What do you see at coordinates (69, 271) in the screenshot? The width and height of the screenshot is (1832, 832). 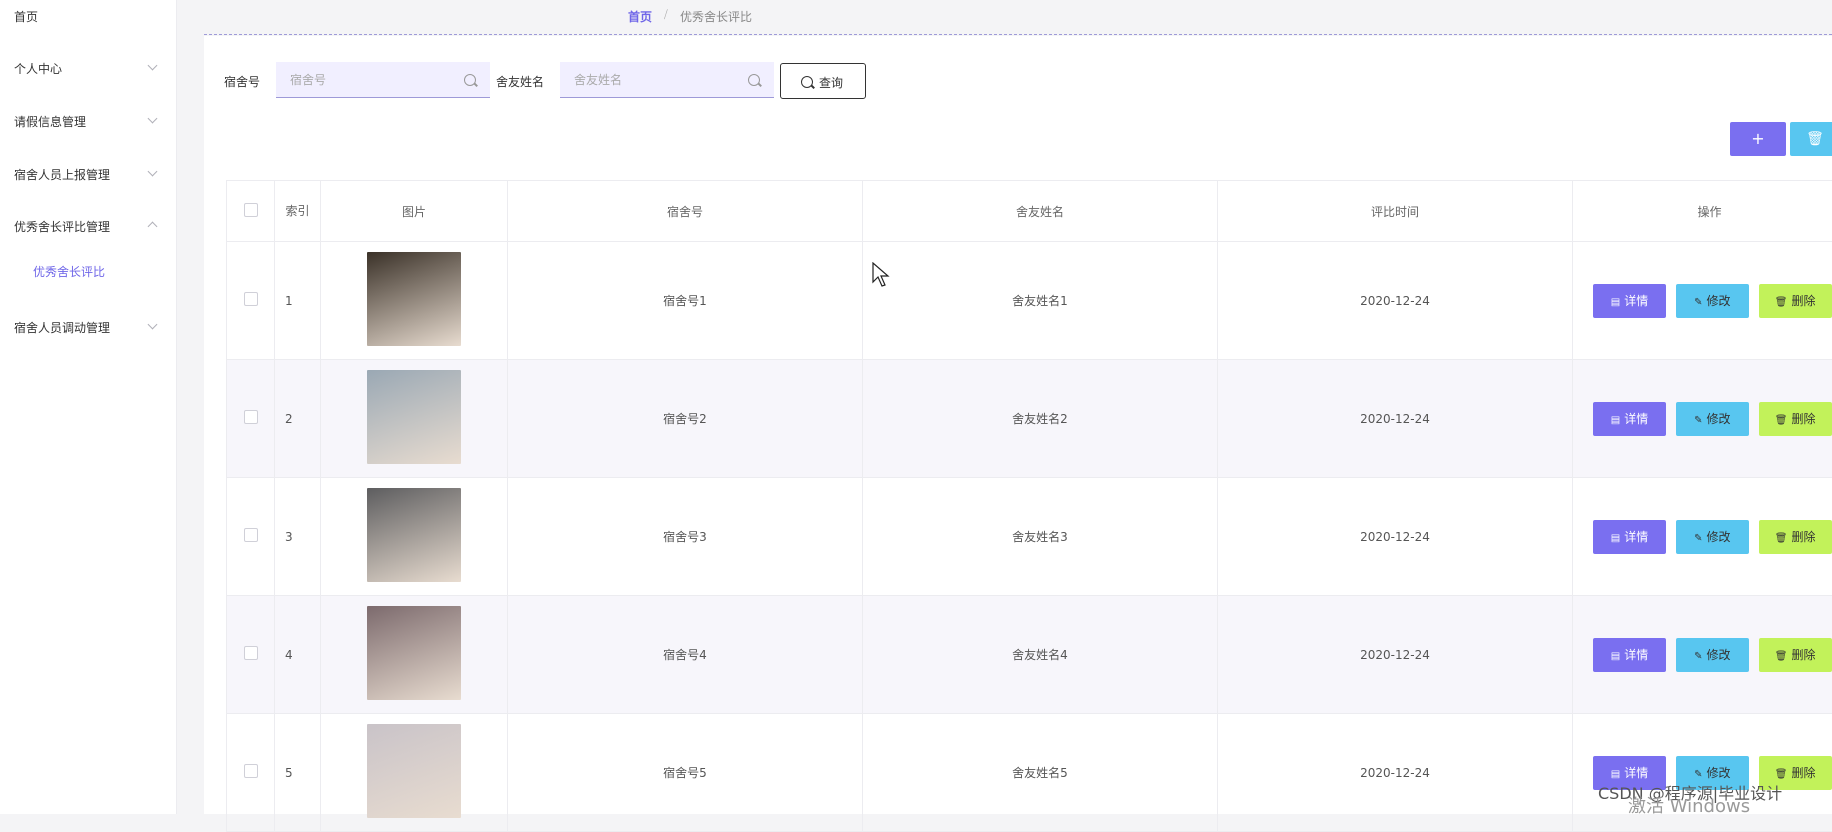 I see `sidebar-subitem-excellent-leader: 优秀舍长评比` at bounding box center [69, 271].